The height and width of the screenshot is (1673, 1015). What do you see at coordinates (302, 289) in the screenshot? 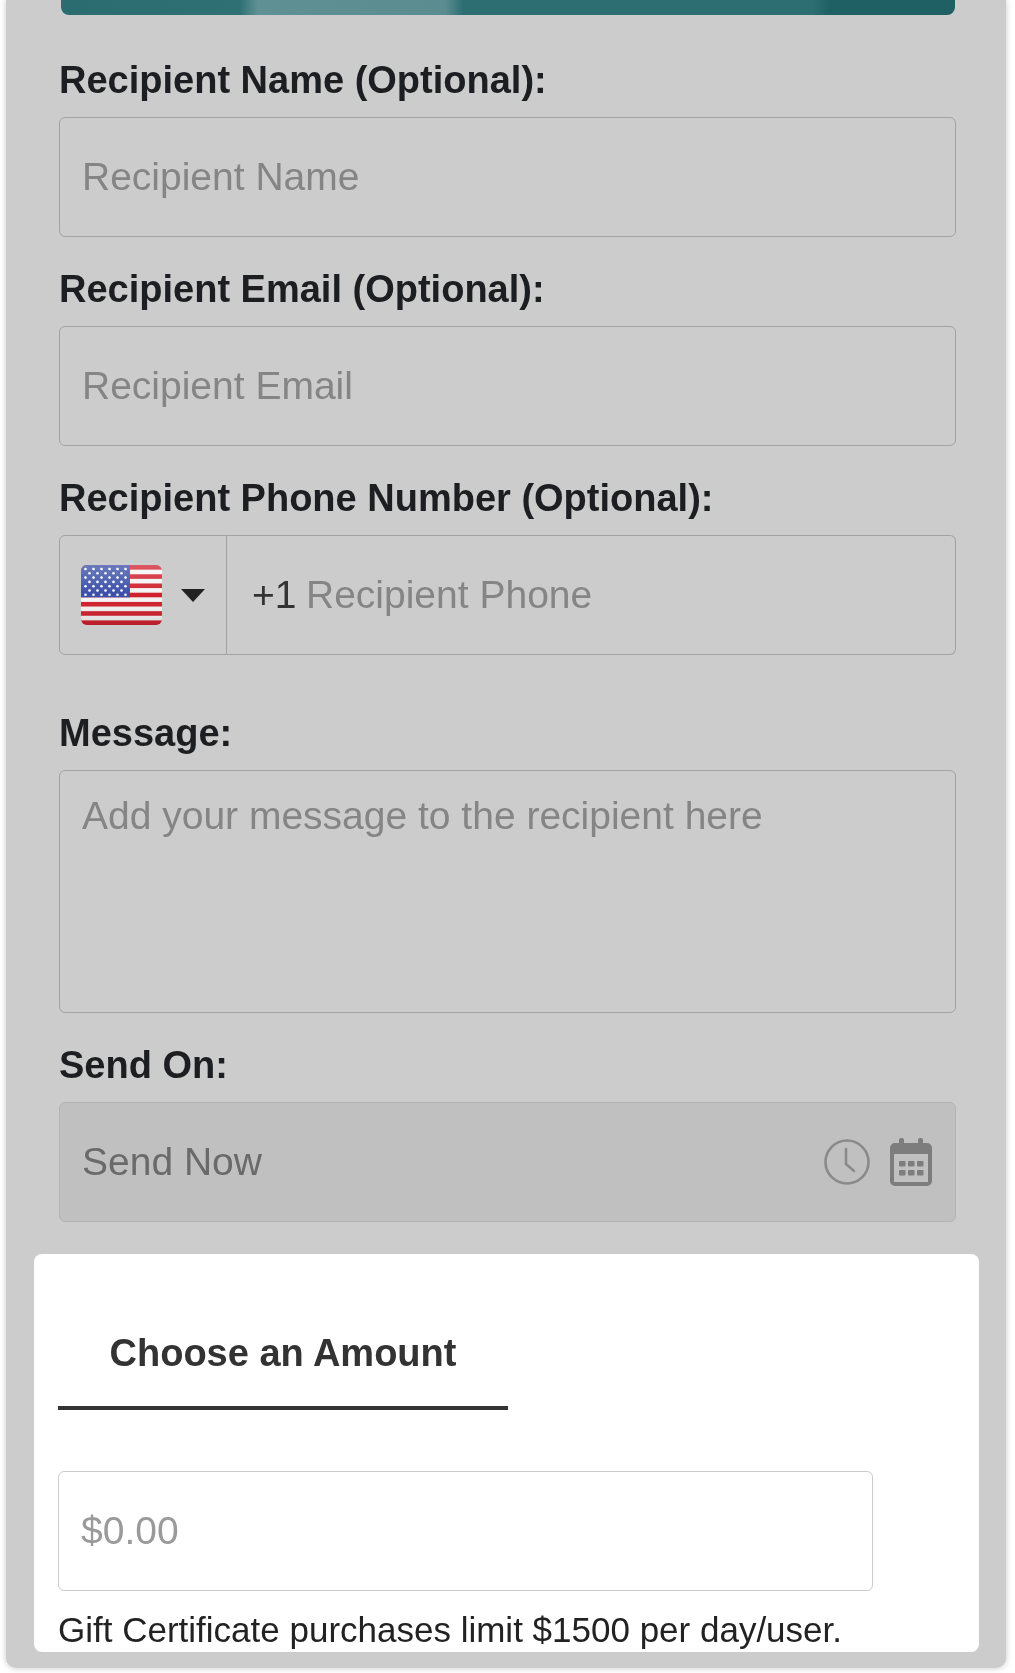
I see `field-label: Recipient Email (Optional):` at bounding box center [302, 289].